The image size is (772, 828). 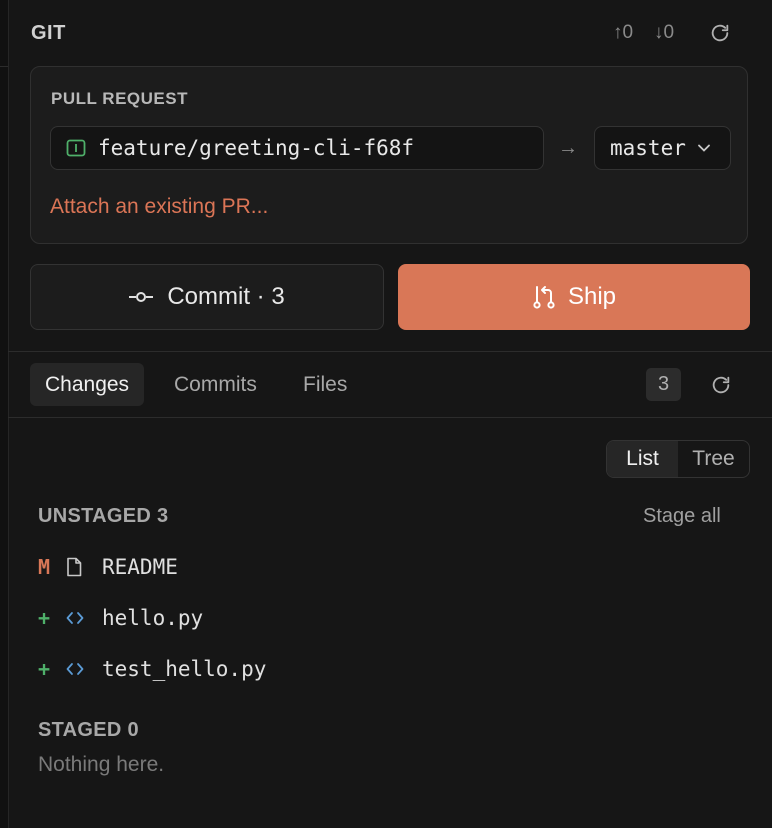 What do you see at coordinates (325, 384) in the screenshot?
I see `tab-files: Files` at bounding box center [325, 384].